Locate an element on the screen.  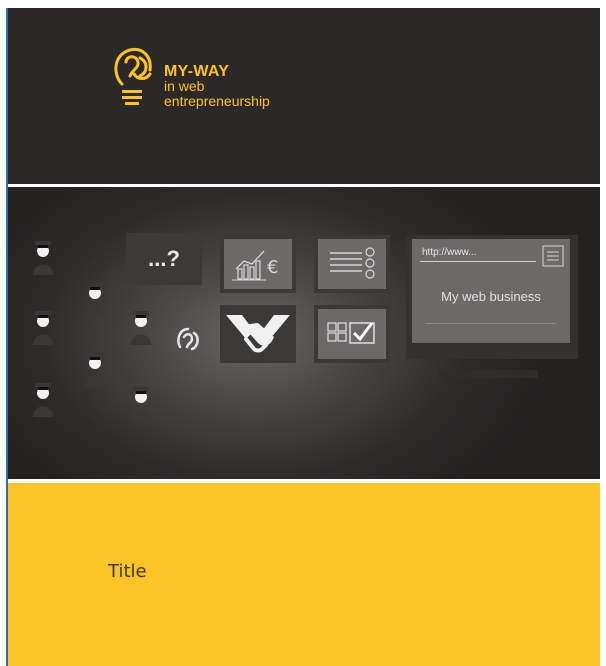
swirl-logo-icon is located at coordinates (188, 339).